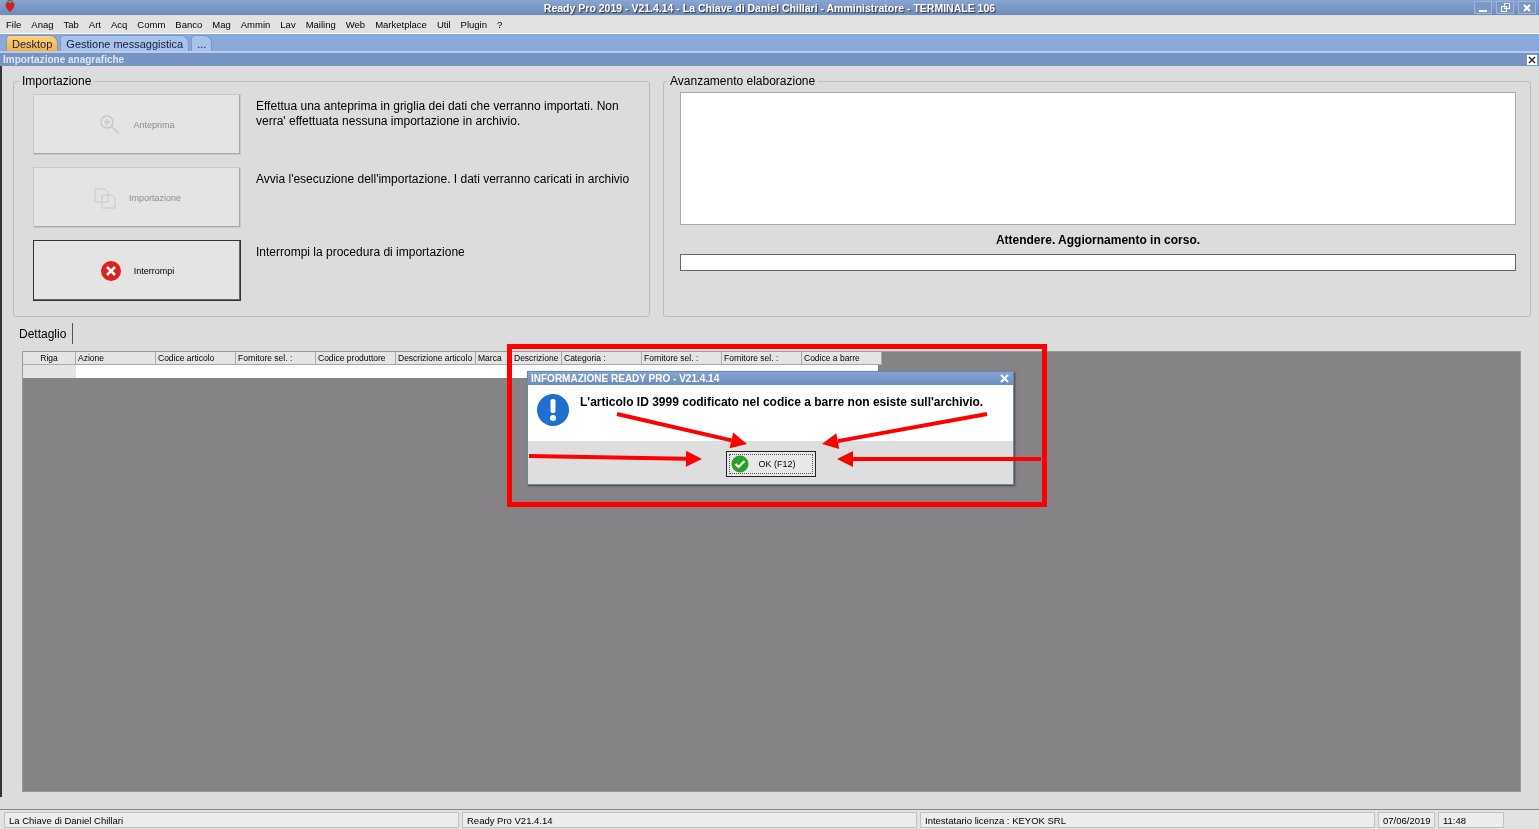 The width and height of the screenshot is (1539, 829). I want to click on menu-item: File, so click(14, 24).